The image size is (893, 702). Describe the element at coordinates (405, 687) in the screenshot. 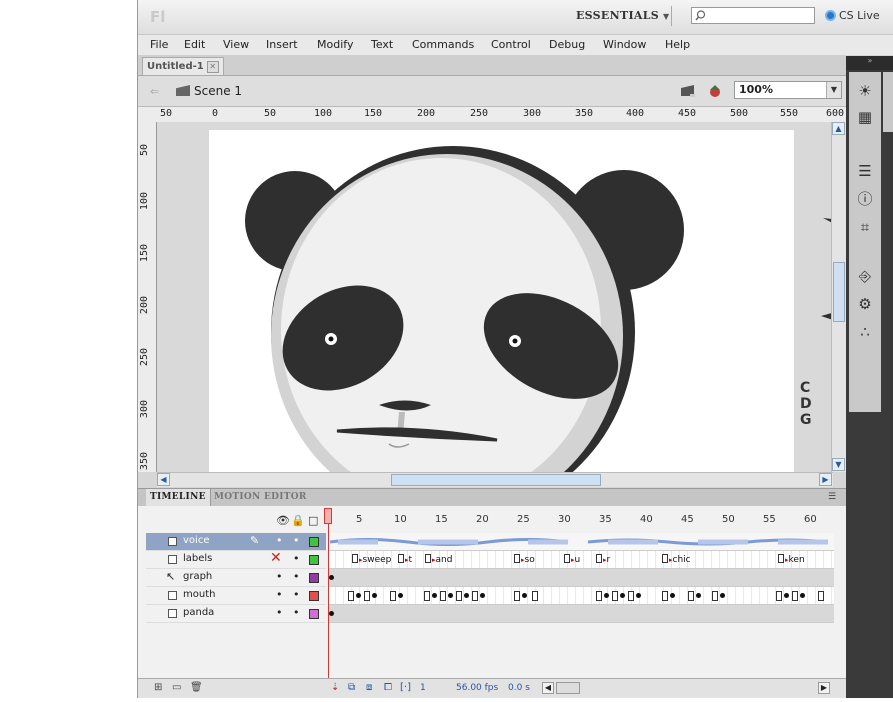

I see `modify-markers-icon: [·]` at that location.